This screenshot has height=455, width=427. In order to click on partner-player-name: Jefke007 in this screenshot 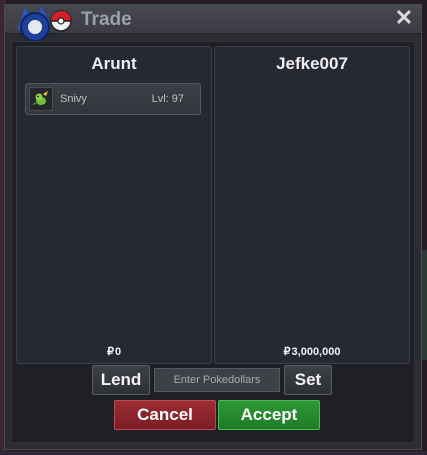, I will do `click(312, 63)`.